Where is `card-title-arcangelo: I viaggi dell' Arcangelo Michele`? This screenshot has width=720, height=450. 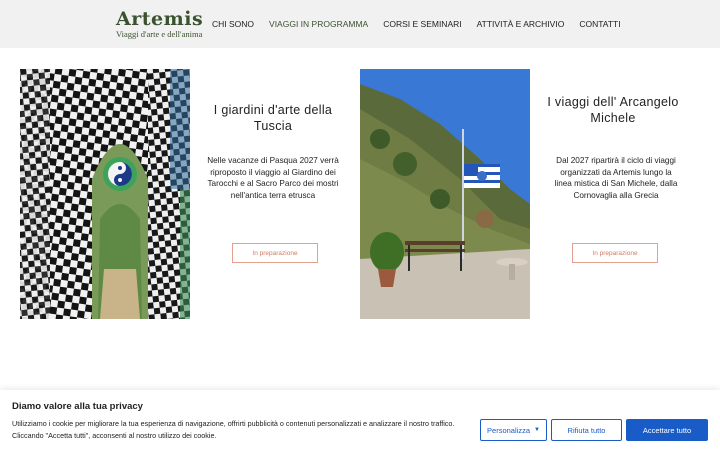
card-title-arcangelo: I viaggi dell' Arcangelo Michele is located at coordinates (613, 110).